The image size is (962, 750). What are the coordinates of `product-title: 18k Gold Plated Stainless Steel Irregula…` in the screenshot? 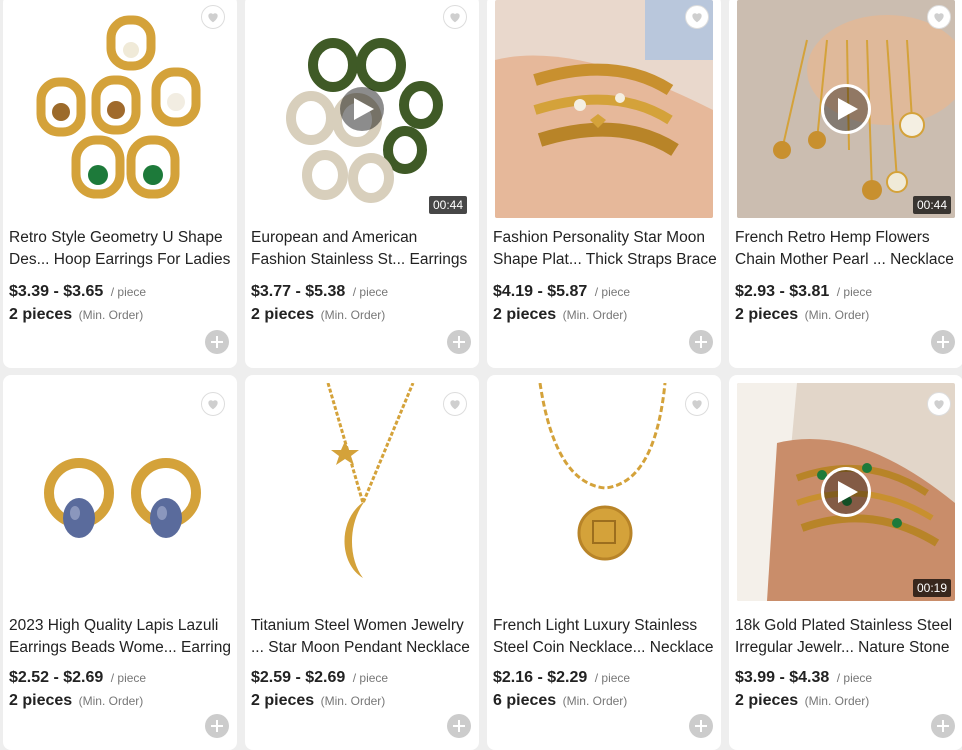 It's located at (847, 637).